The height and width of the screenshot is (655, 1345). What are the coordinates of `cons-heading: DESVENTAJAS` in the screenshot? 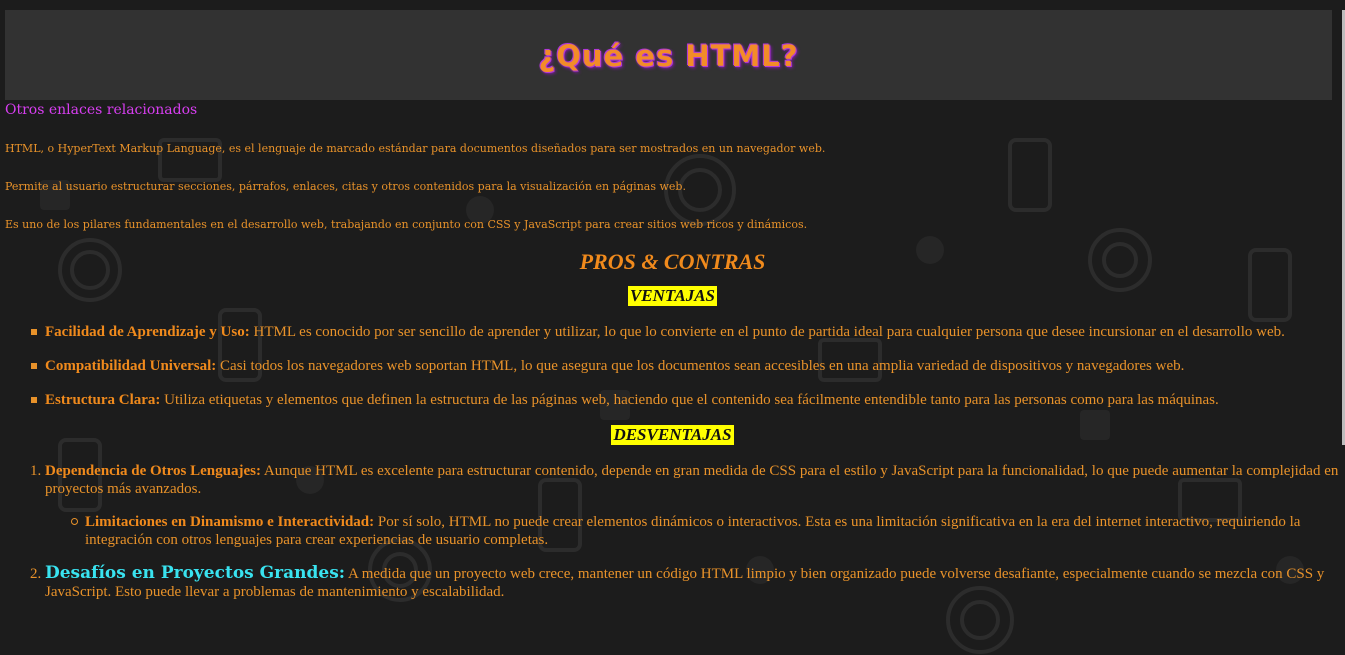 It's located at (672, 435).